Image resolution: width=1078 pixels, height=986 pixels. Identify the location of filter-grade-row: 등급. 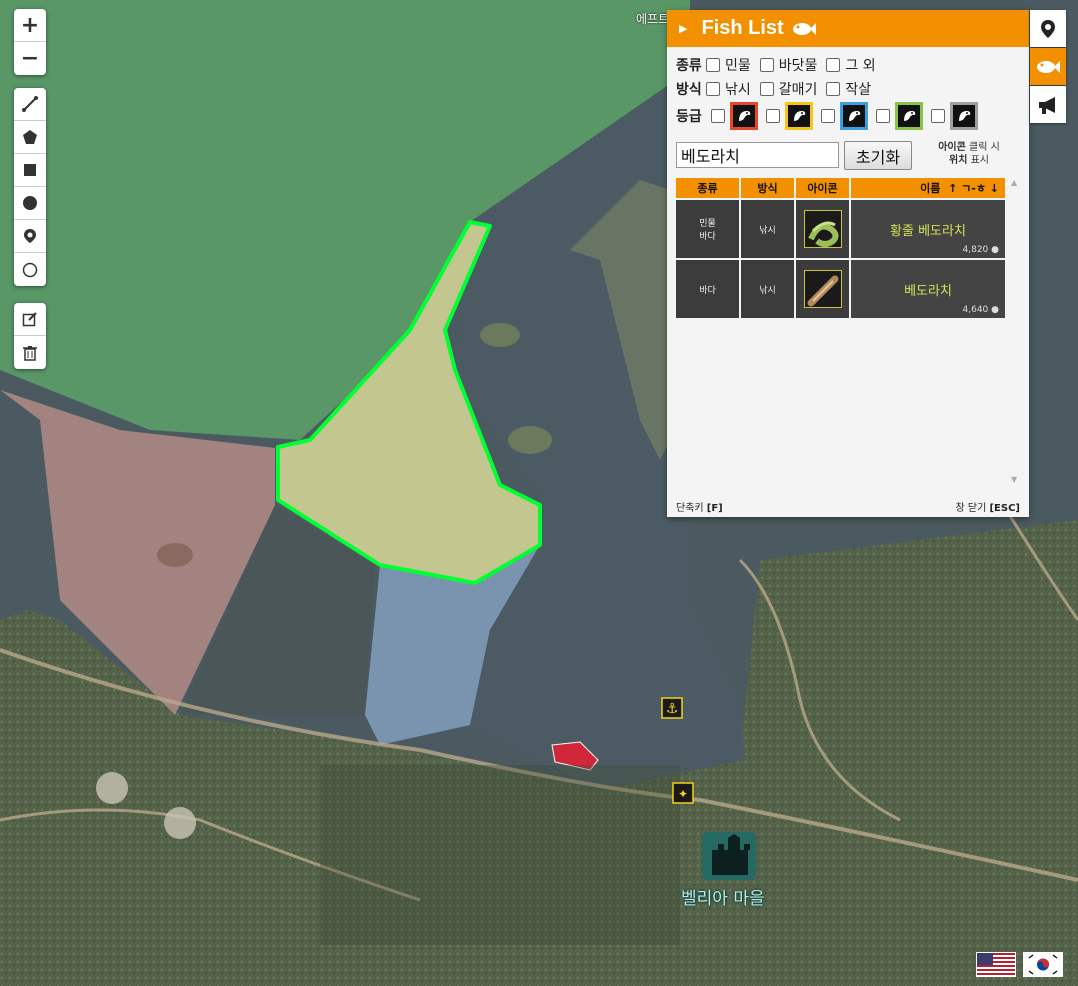
(831, 116).